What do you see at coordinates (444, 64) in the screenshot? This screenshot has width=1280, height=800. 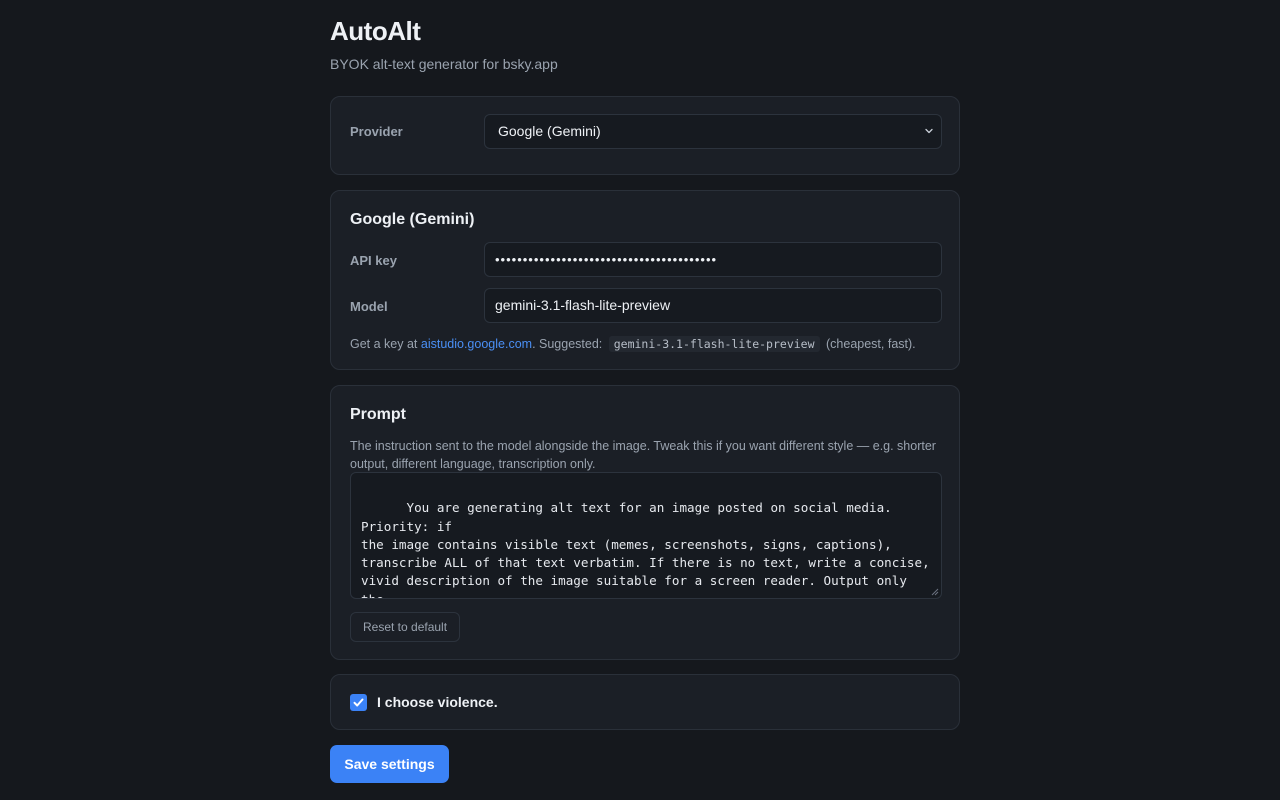 I see `page-subtitle: BYOK alt-text generator for bsky.app` at bounding box center [444, 64].